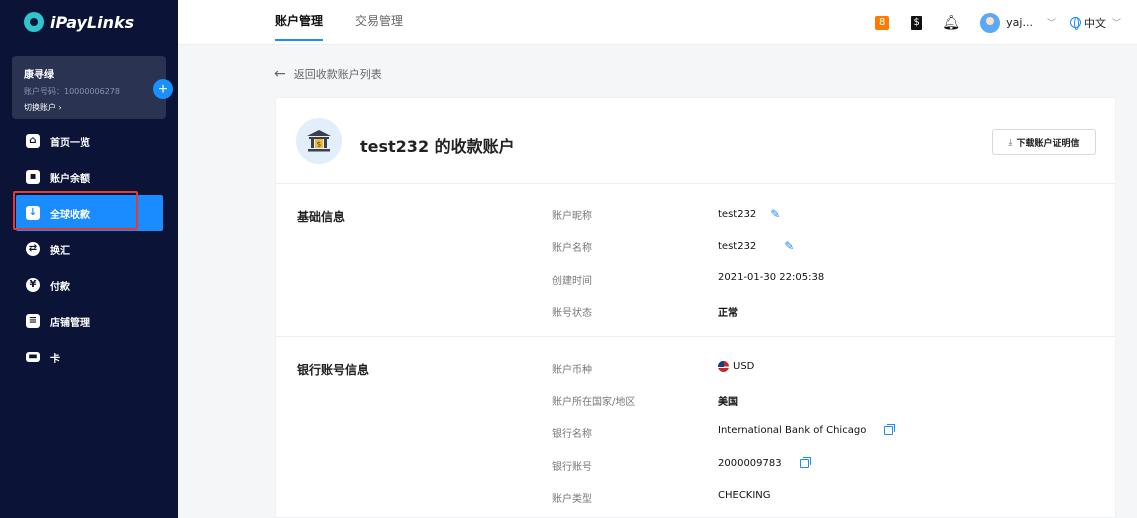  What do you see at coordinates (33, 141) in the screenshot?
I see `home-icon: ⌂` at bounding box center [33, 141].